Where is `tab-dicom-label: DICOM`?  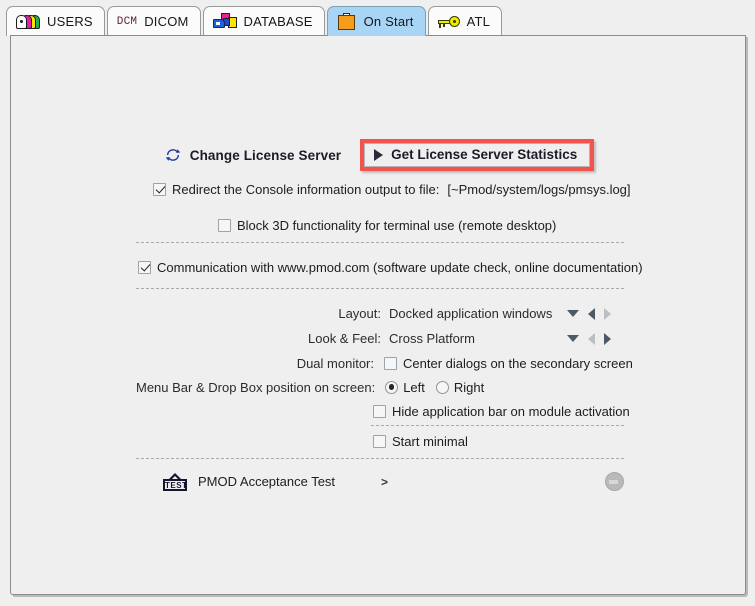 tab-dicom-label: DICOM is located at coordinates (166, 21).